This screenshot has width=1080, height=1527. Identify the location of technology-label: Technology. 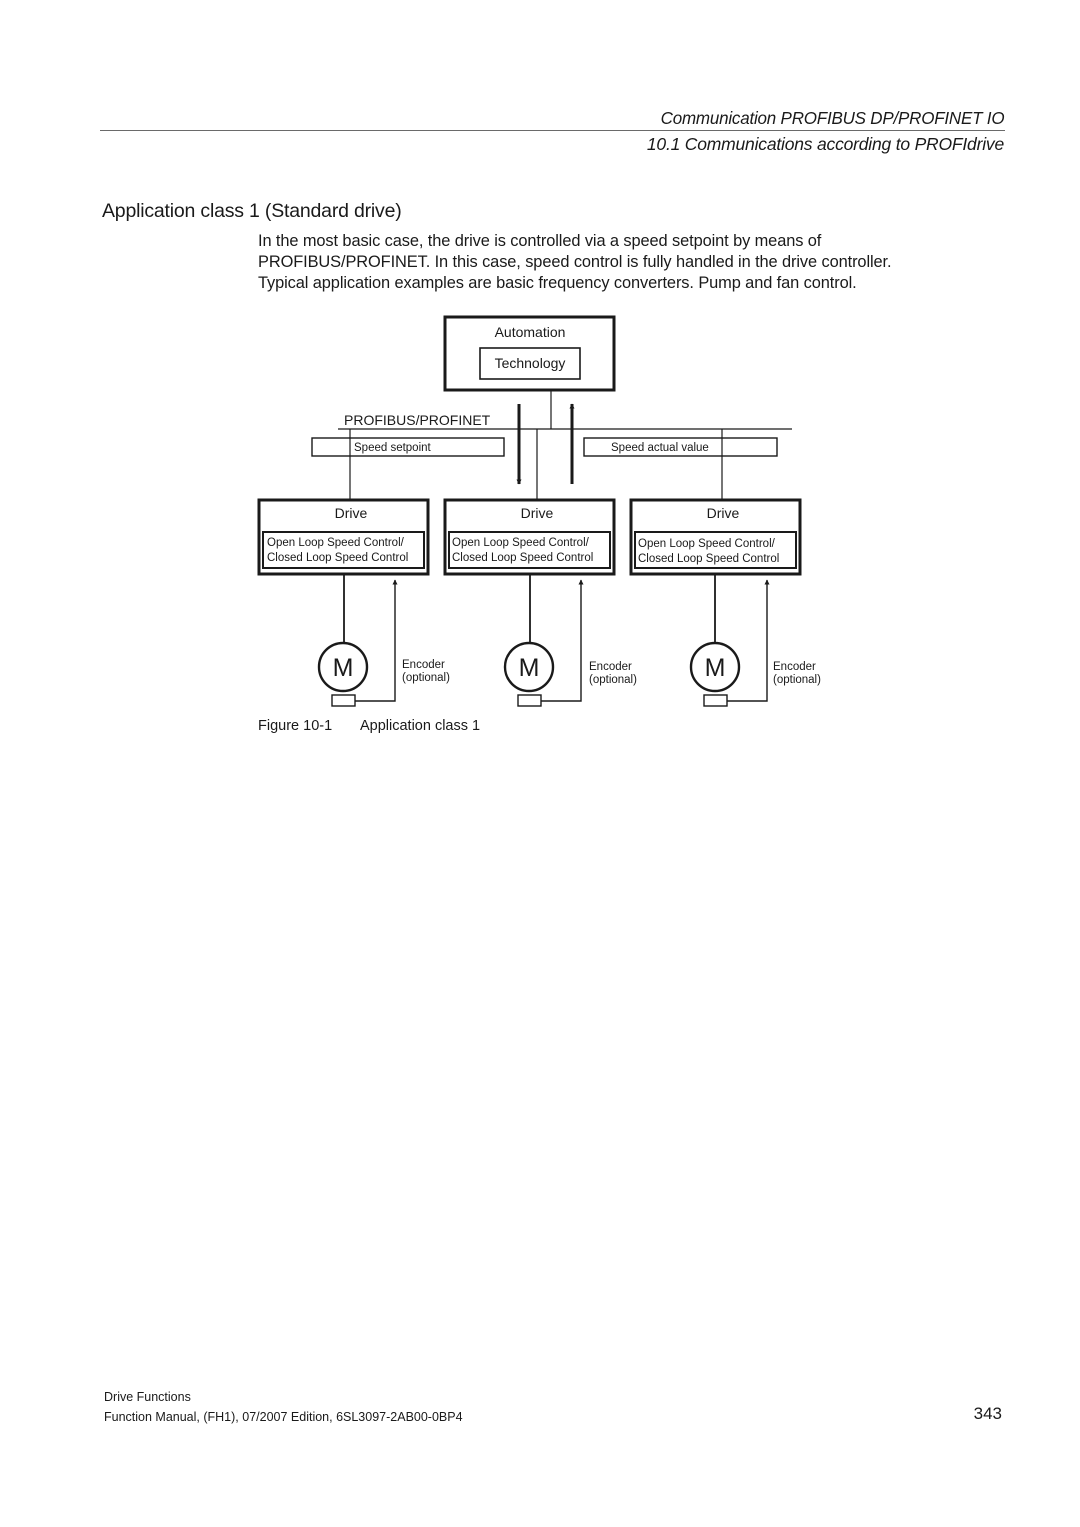
(530, 363).